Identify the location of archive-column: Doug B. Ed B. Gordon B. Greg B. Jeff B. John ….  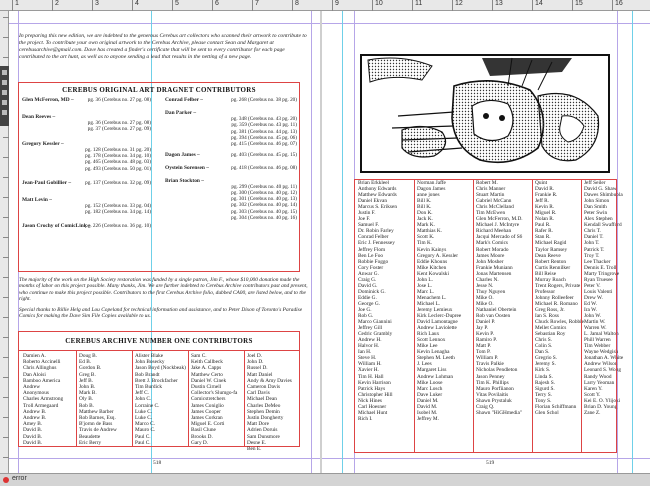
(98, 399).